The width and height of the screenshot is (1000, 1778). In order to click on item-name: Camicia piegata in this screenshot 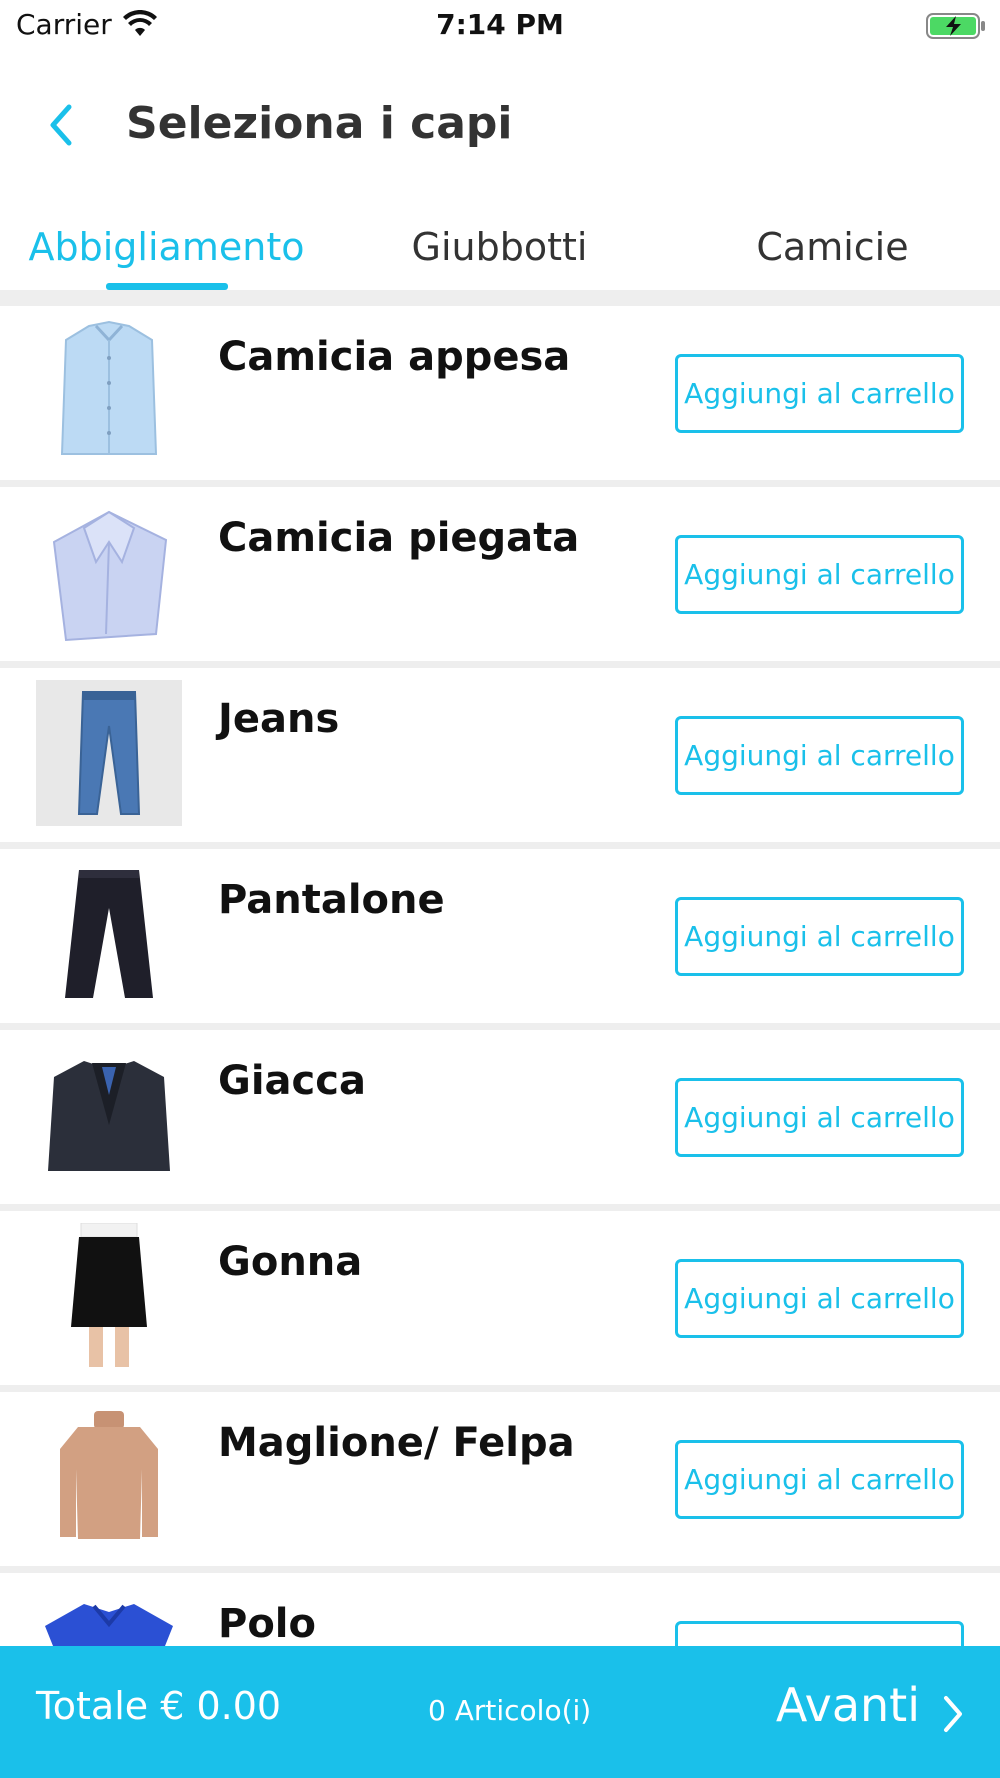, I will do `click(399, 538)`.